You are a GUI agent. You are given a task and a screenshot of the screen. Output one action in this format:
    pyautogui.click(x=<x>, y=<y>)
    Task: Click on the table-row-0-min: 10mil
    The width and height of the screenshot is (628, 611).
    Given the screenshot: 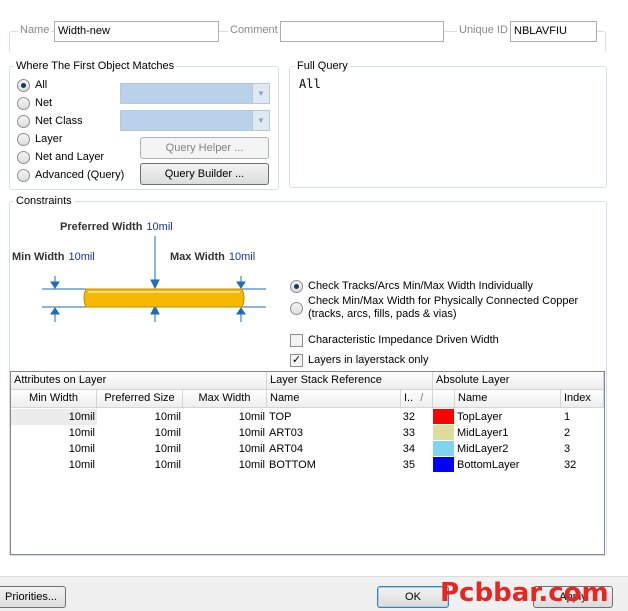 What is the action you would take?
    pyautogui.click(x=53, y=417)
    